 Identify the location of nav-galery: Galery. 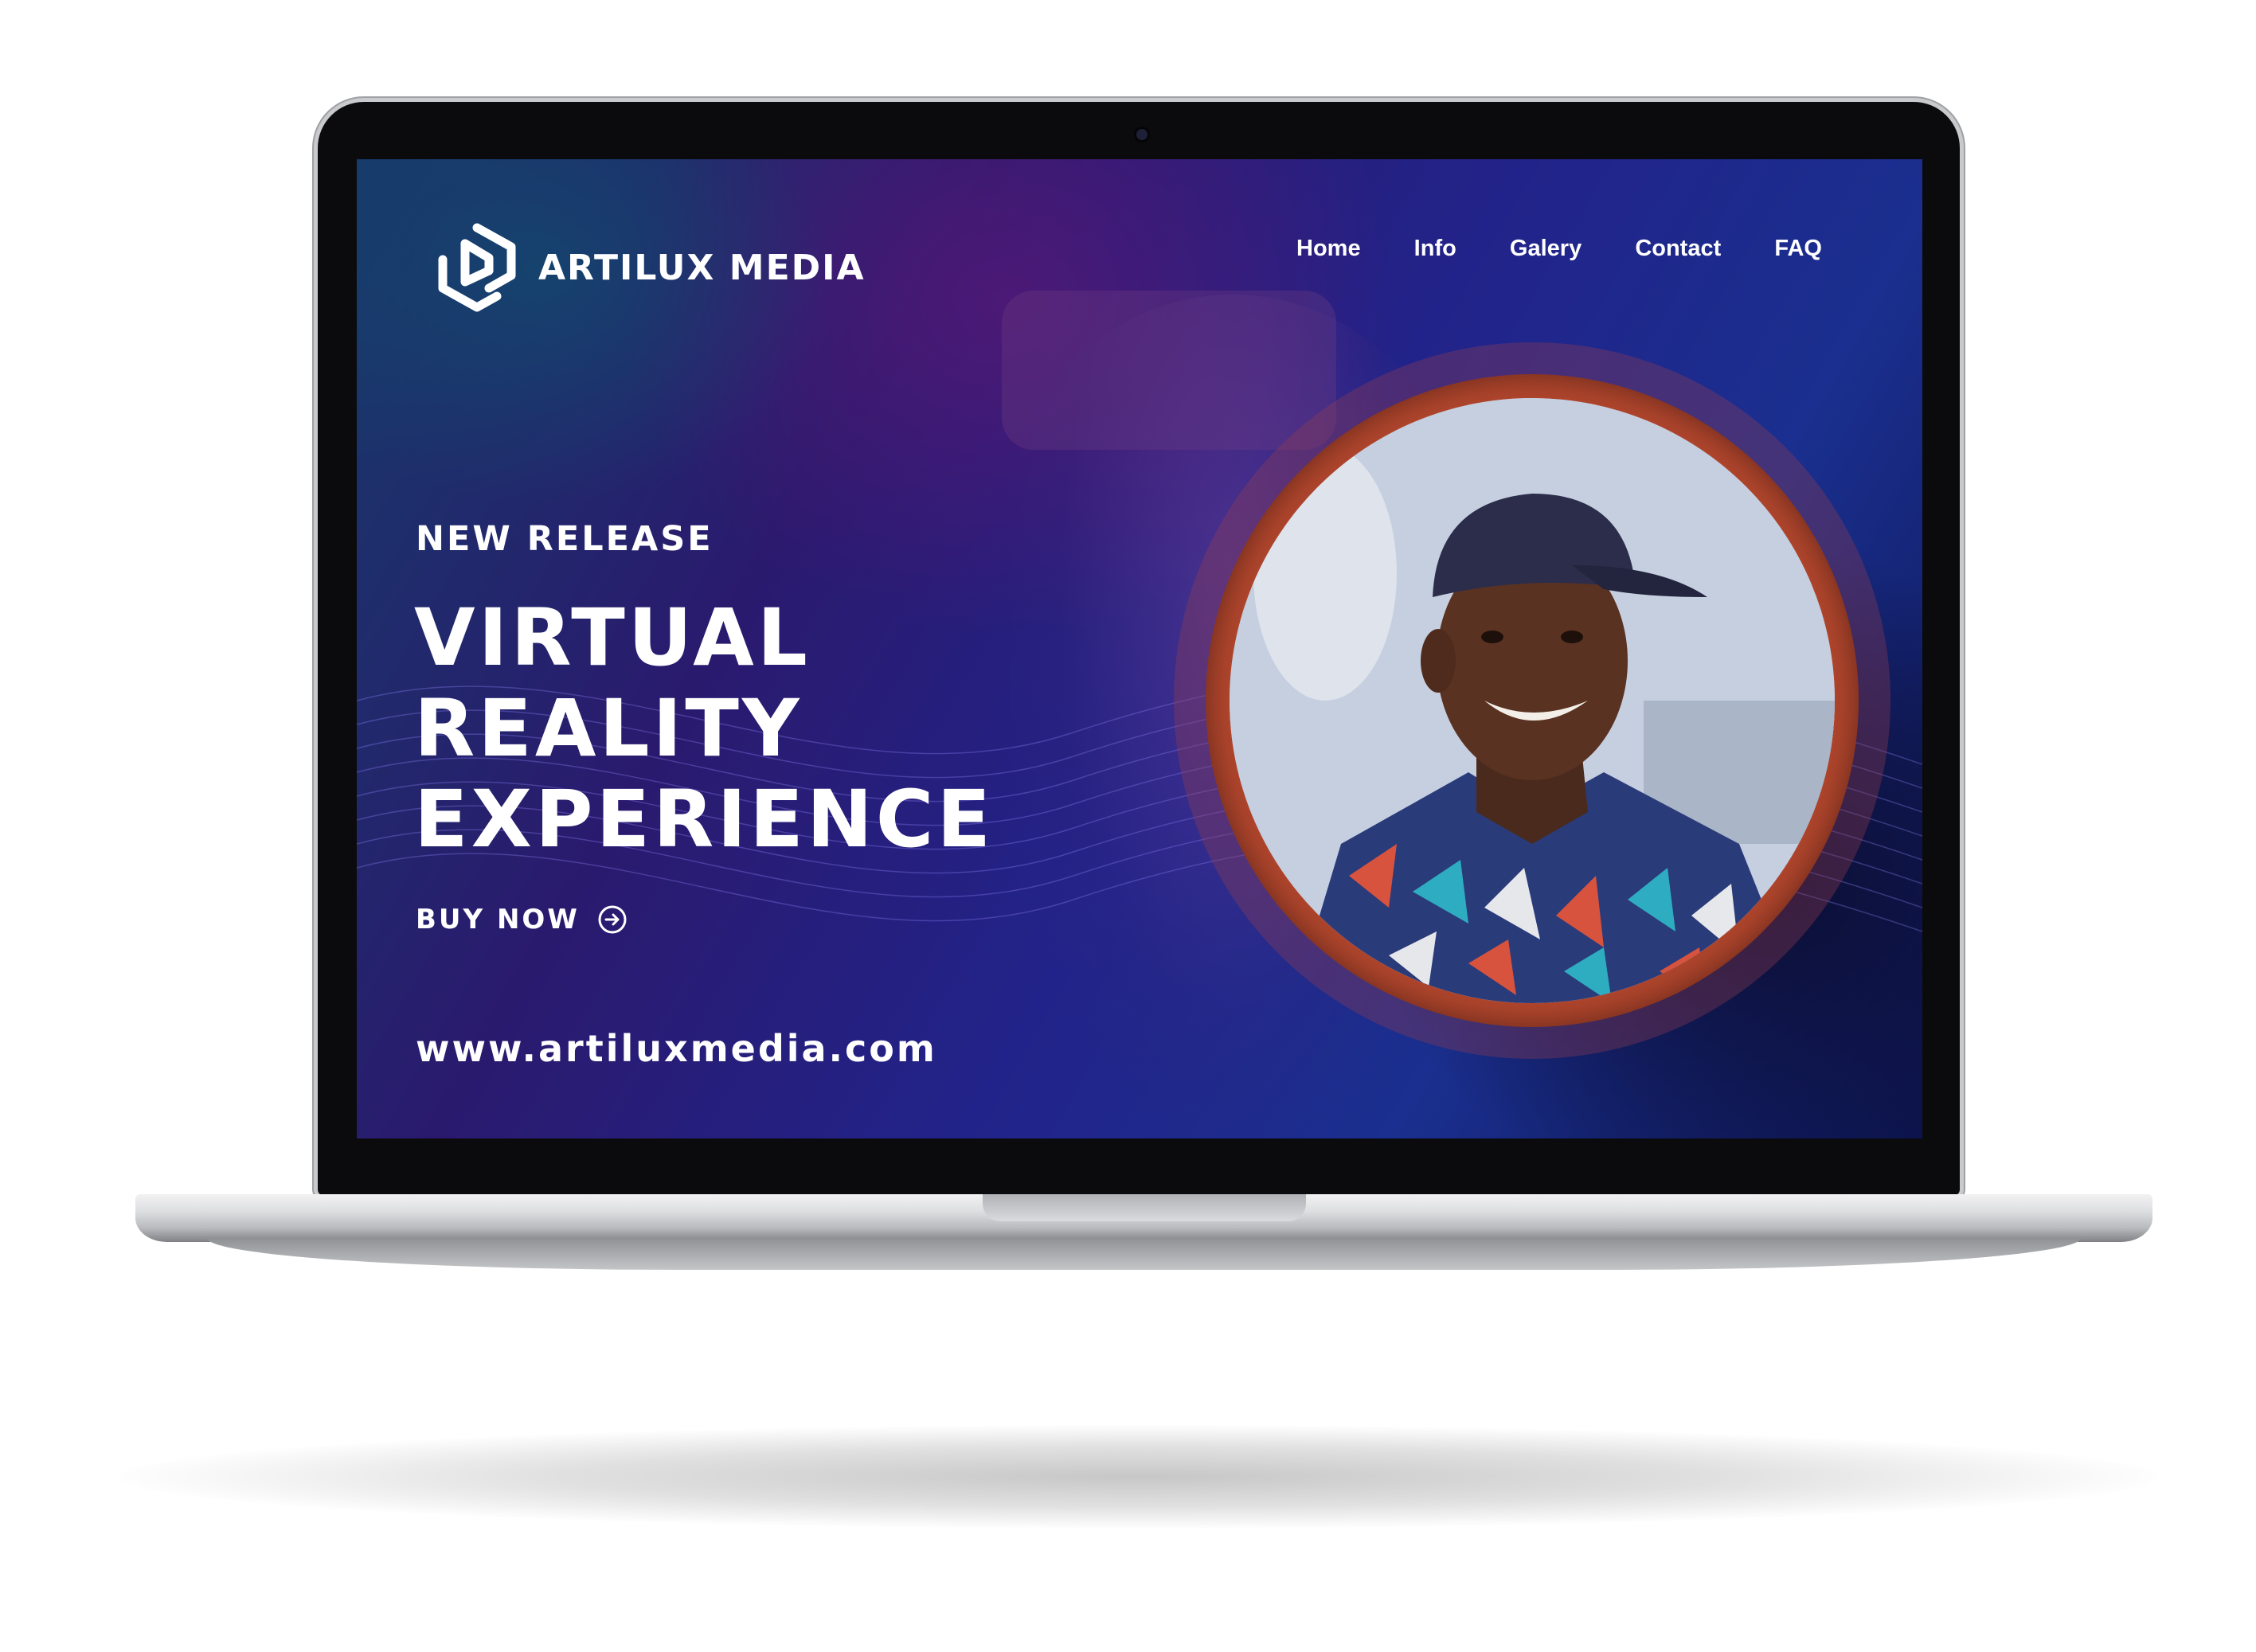
(1546, 249).